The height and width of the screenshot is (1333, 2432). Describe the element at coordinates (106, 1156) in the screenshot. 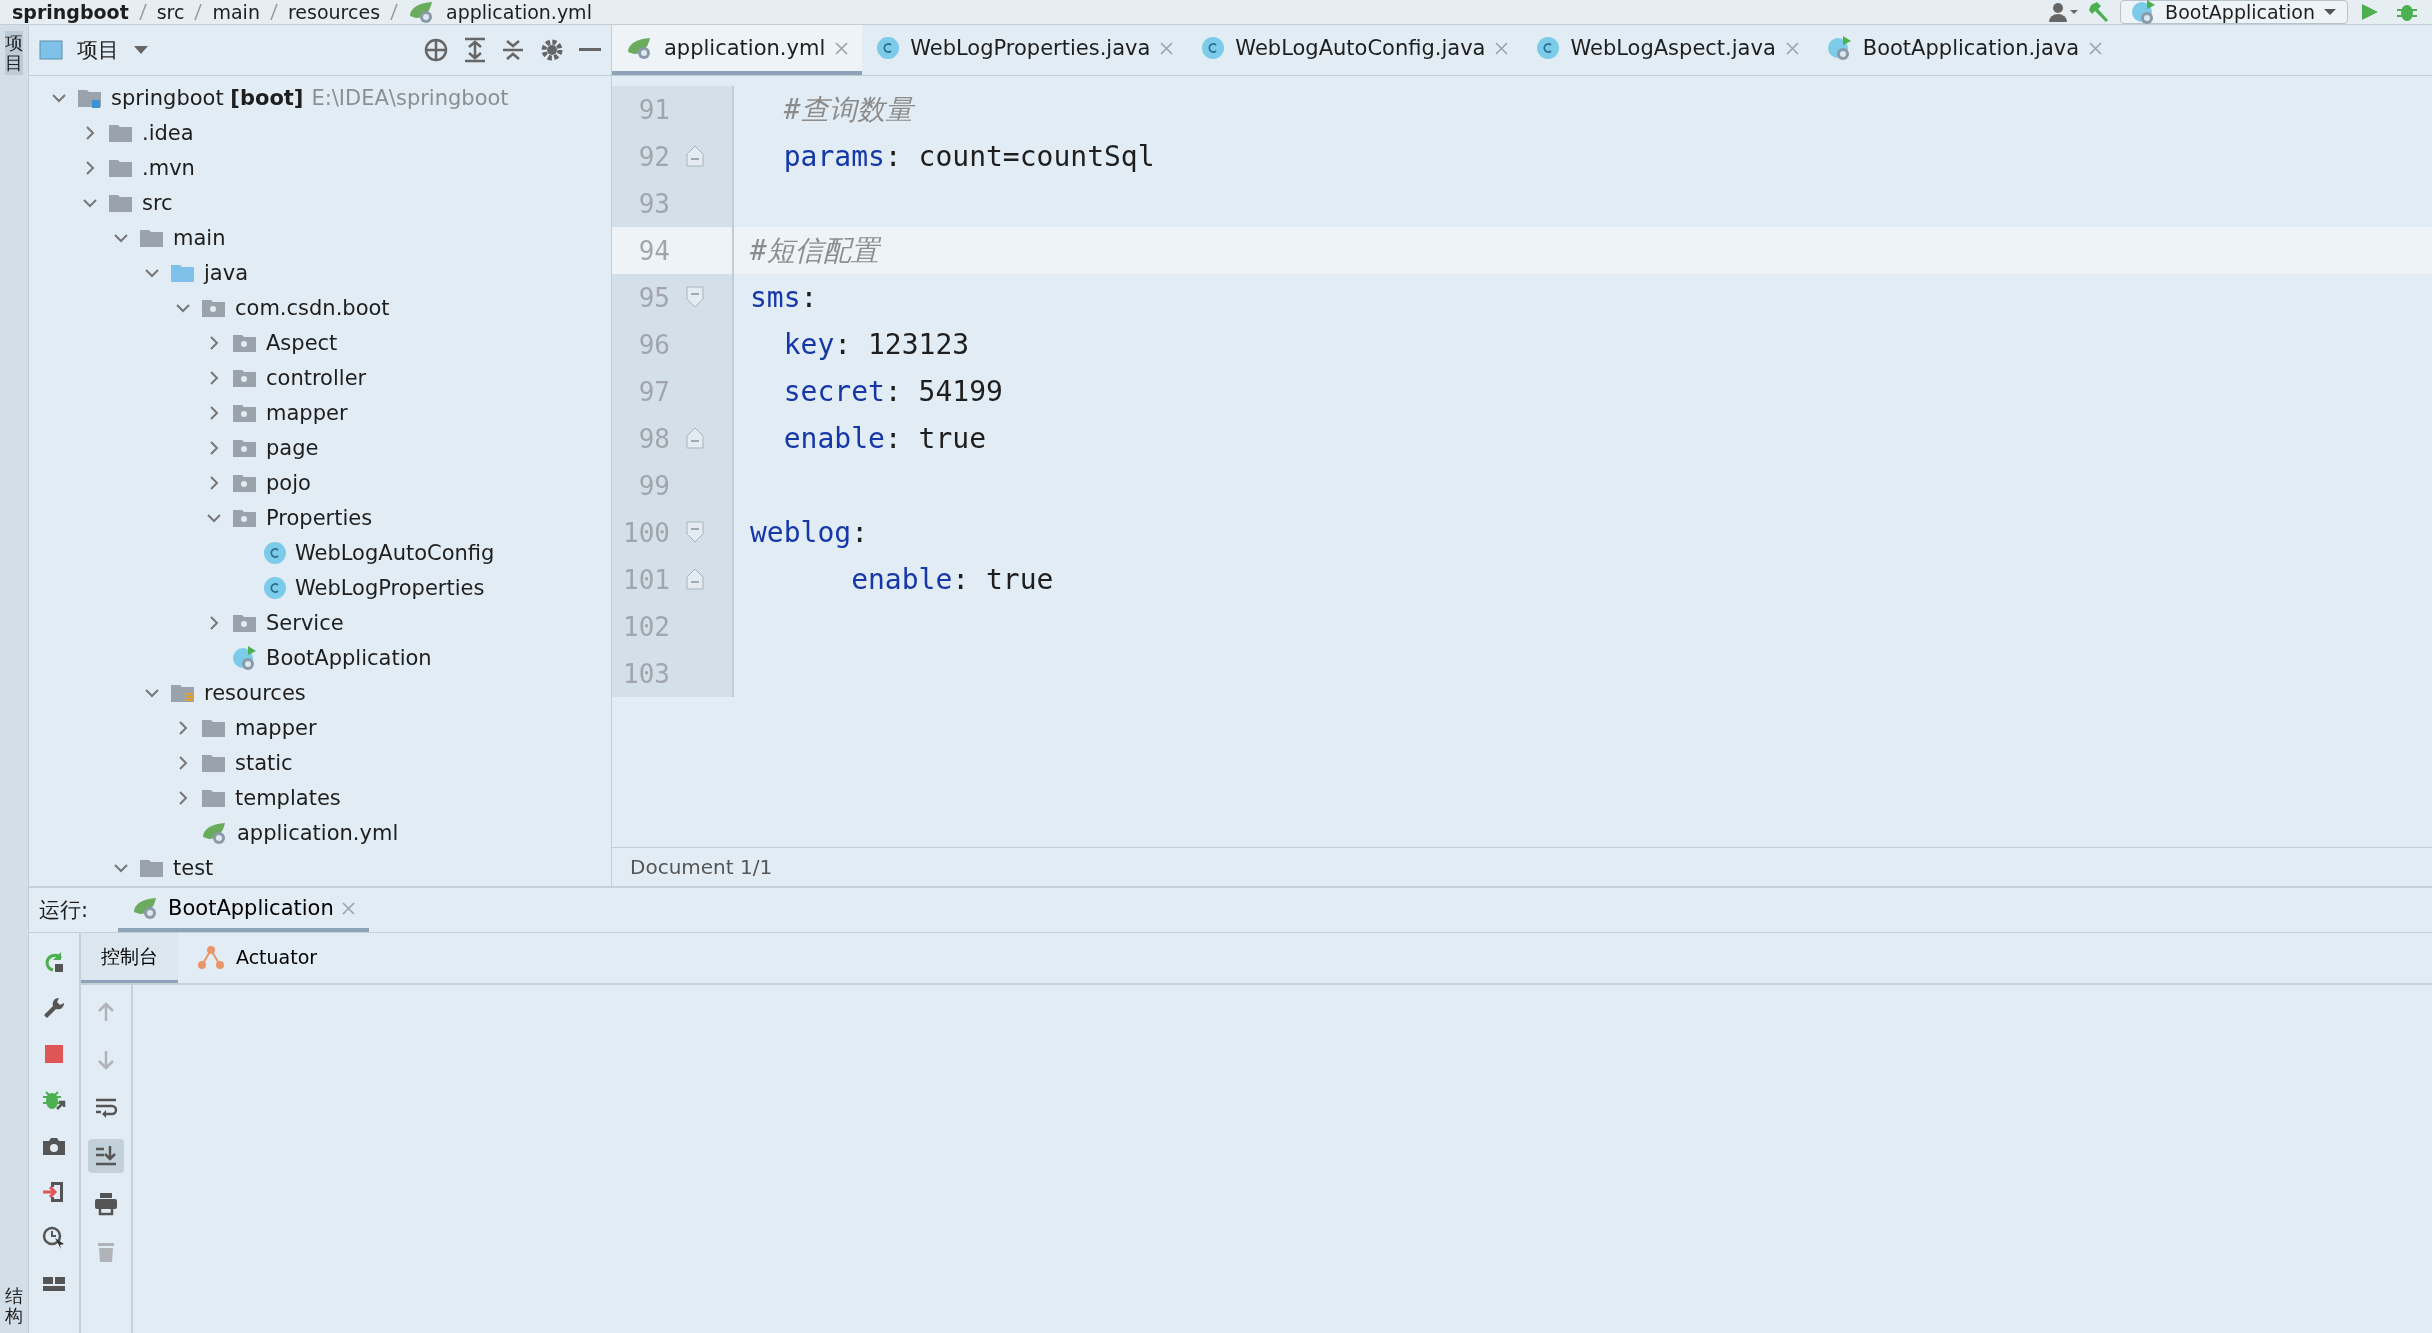

I see `scroll-end-icon` at that location.